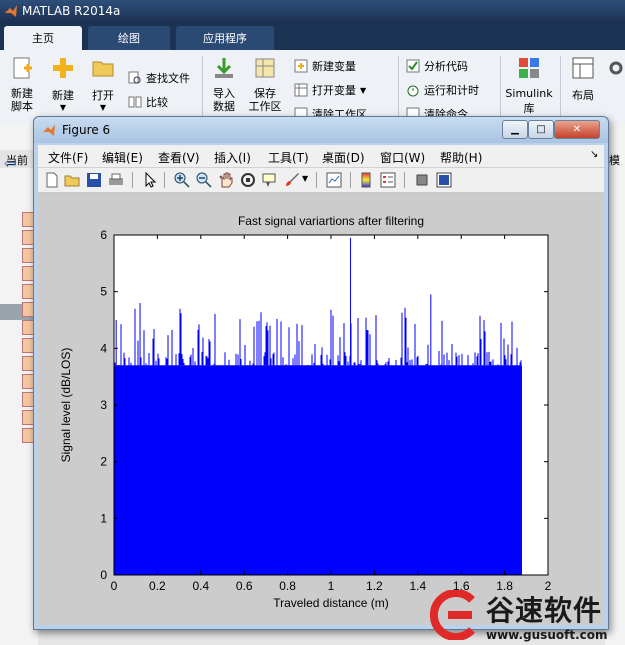  Describe the element at coordinates (103, 292) in the screenshot. I see `y-tick-label: 5` at that location.